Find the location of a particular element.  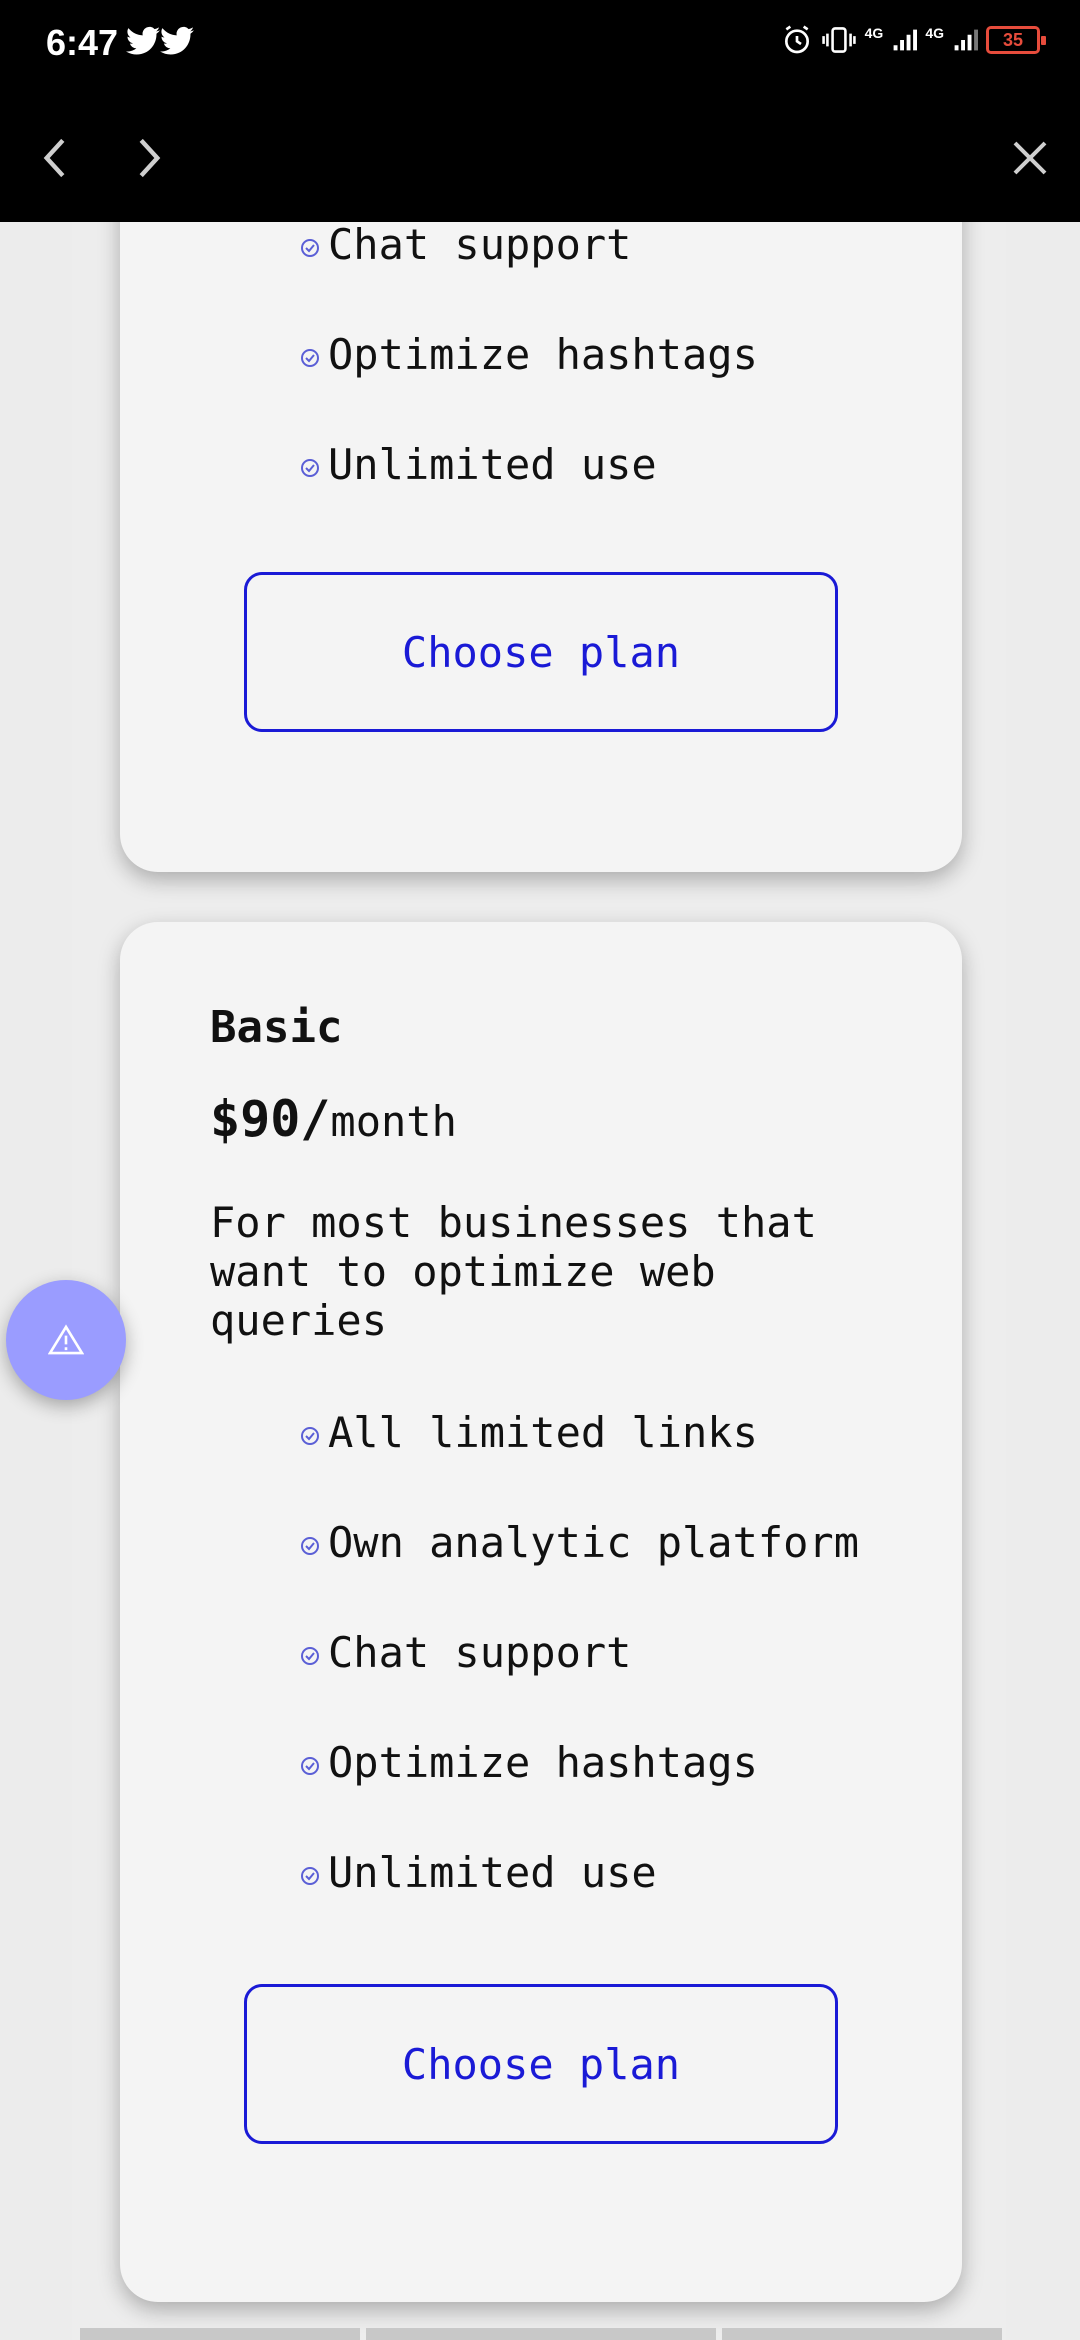

battery-indicator: 35 is located at coordinates (1016, 40).